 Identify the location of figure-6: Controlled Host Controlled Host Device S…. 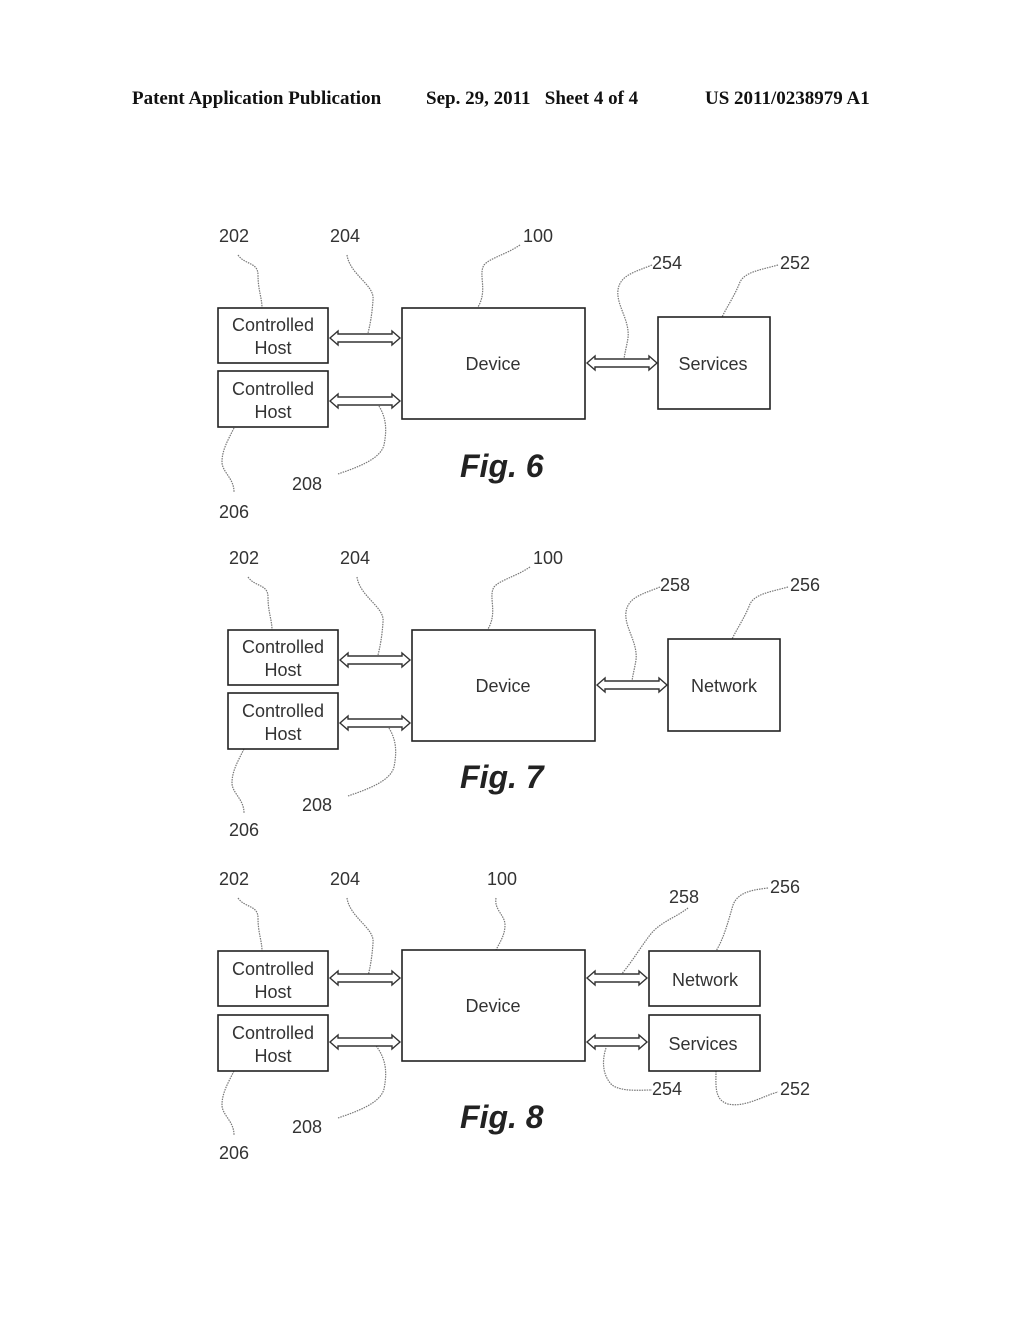
(513, 374).